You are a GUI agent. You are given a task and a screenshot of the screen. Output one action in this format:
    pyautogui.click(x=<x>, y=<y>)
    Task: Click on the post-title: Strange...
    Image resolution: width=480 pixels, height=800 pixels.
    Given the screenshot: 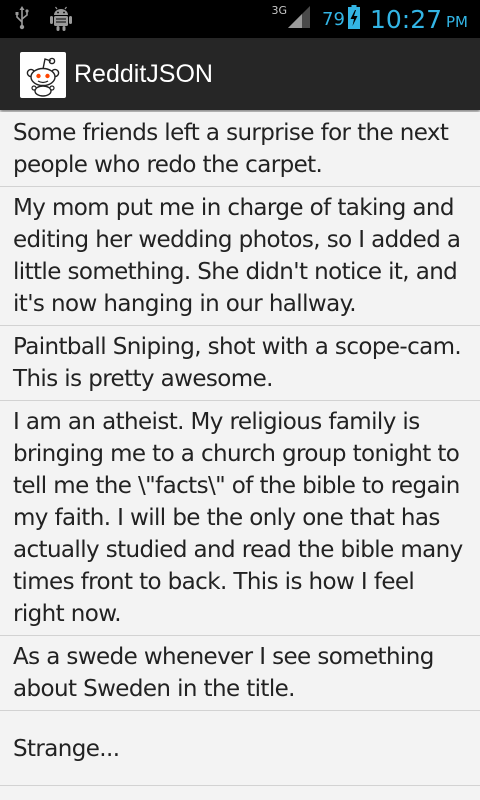 What is the action you would take?
    pyautogui.click(x=66, y=749)
    